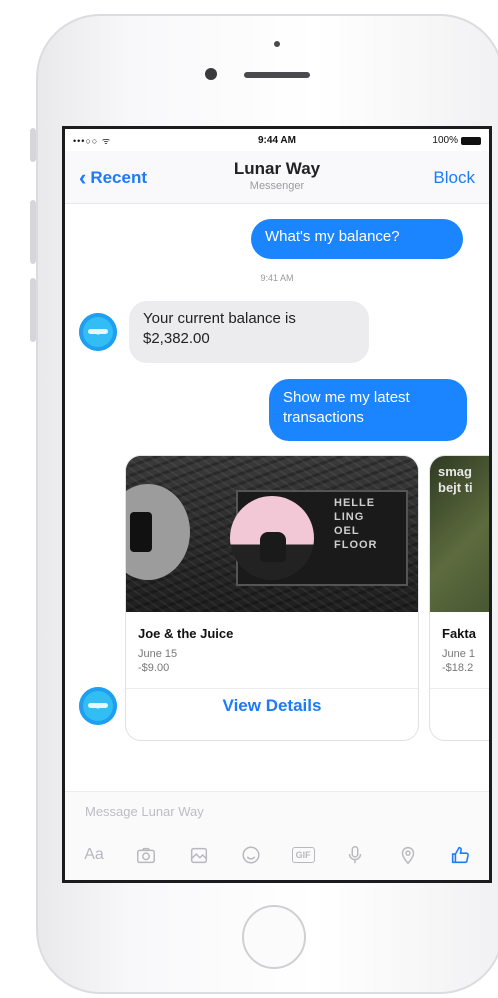 The width and height of the screenshot is (498, 998). Describe the element at coordinates (455, 479) in the screenshot. I see `photo-overlay-text: smag bejt ti` at that location.